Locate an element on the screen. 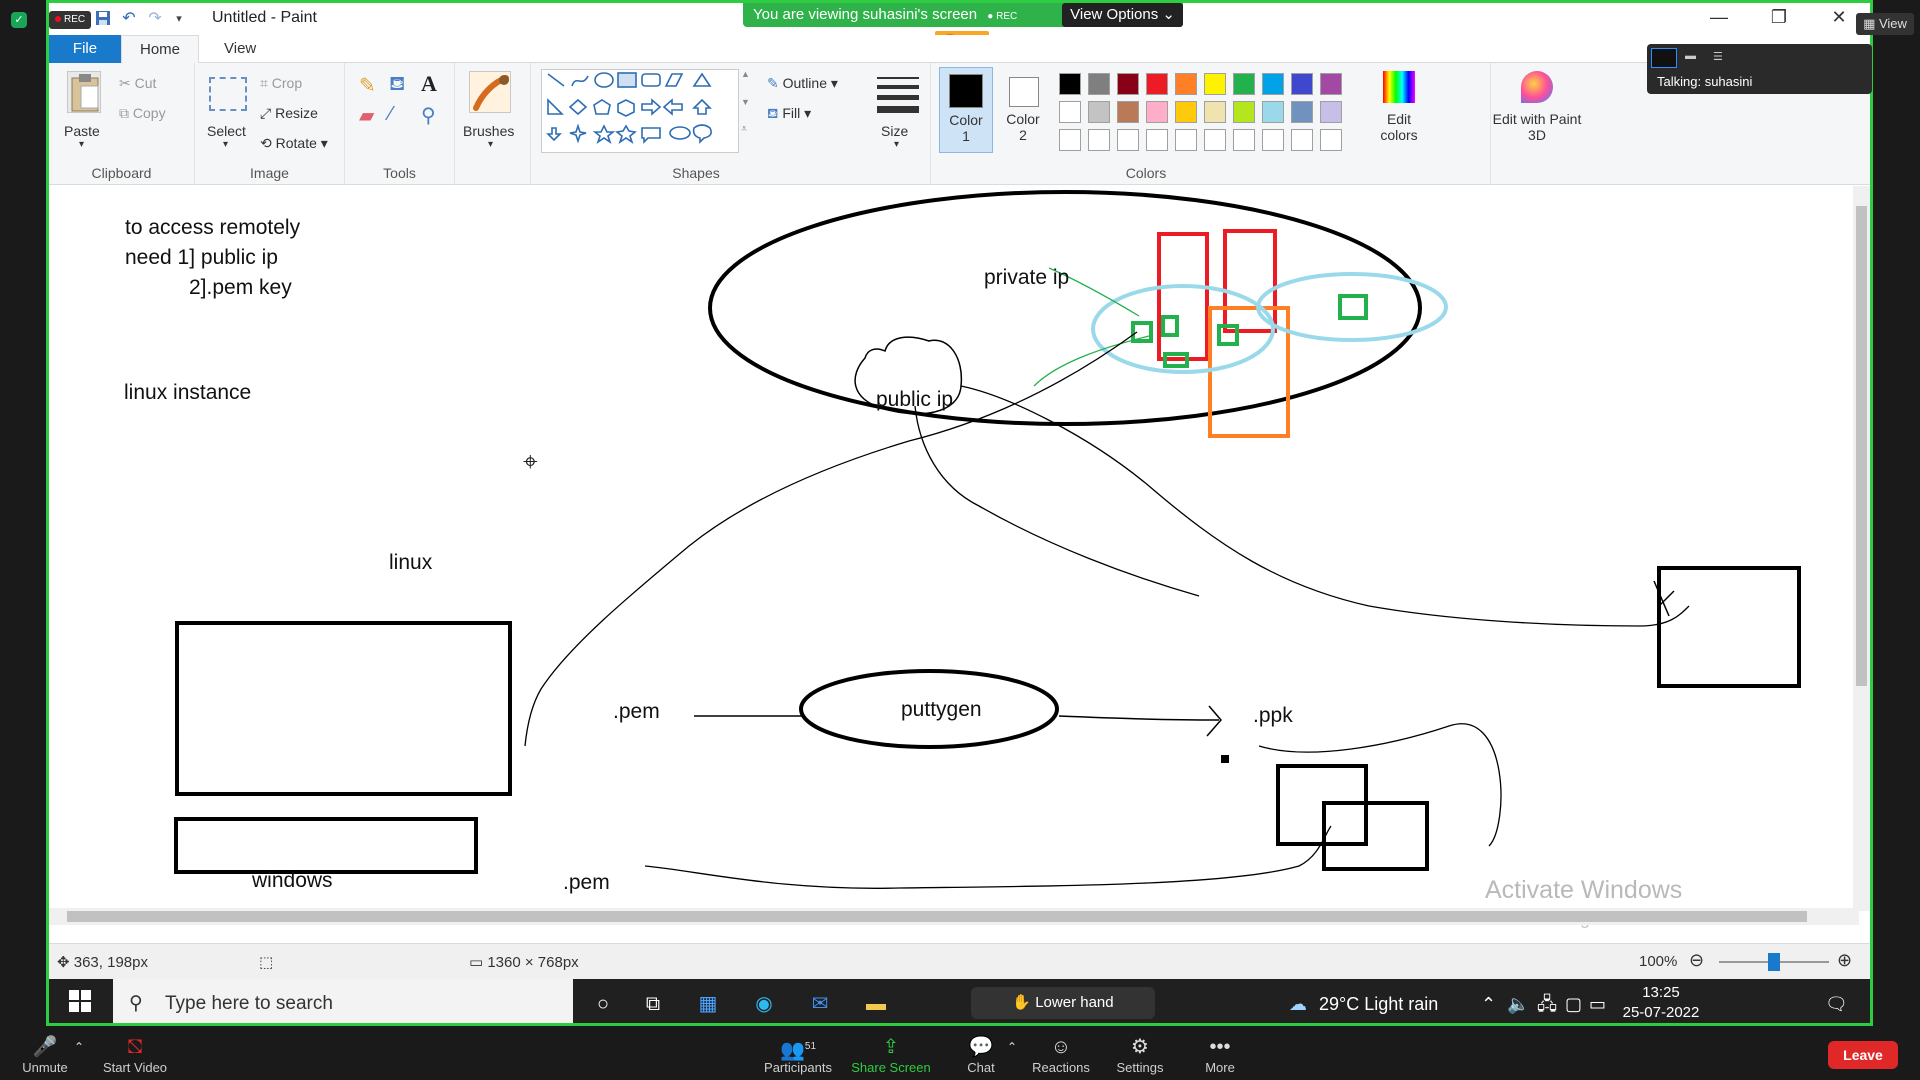  vertical-scroll-thumb is located at coordinates (1861, 446).